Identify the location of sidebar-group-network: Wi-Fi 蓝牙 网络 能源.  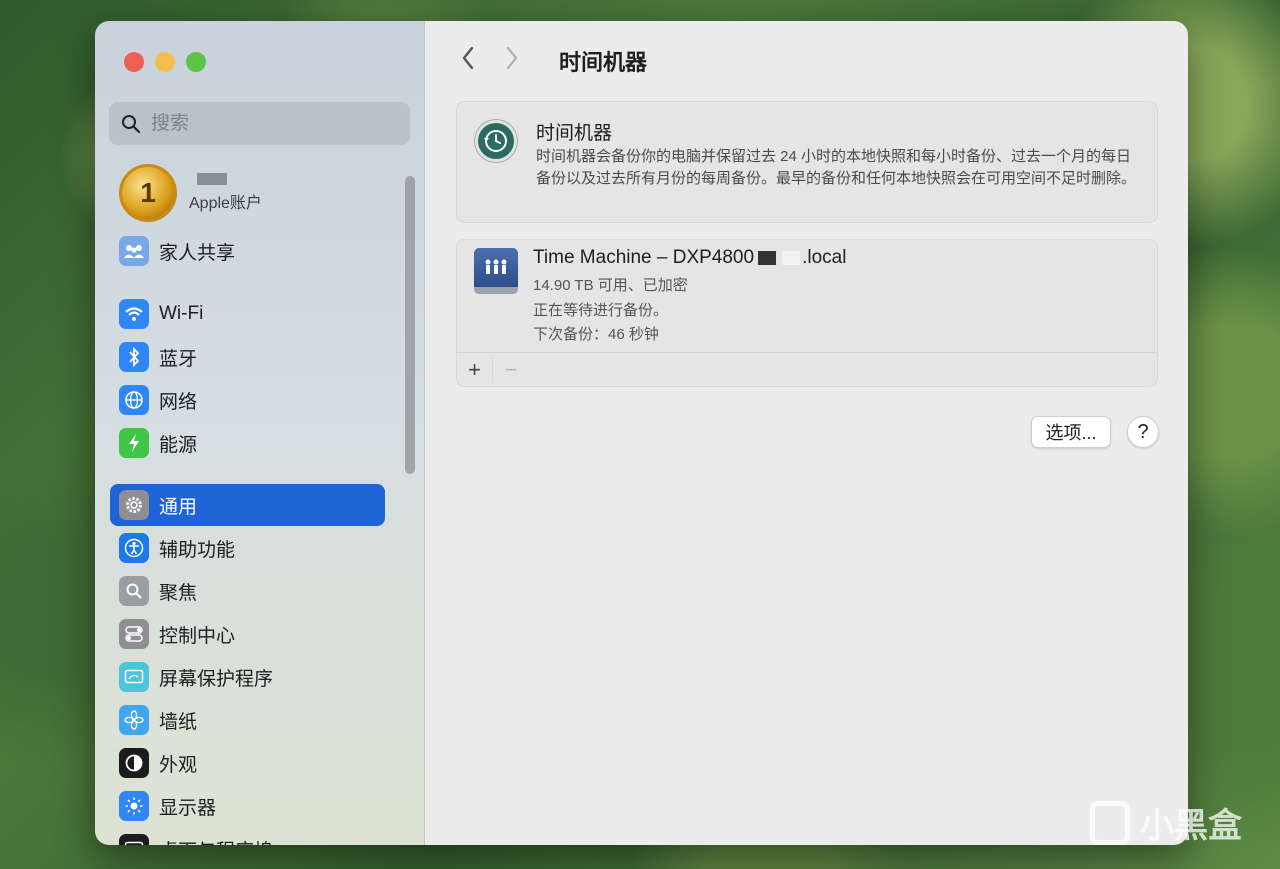
(247, 378).